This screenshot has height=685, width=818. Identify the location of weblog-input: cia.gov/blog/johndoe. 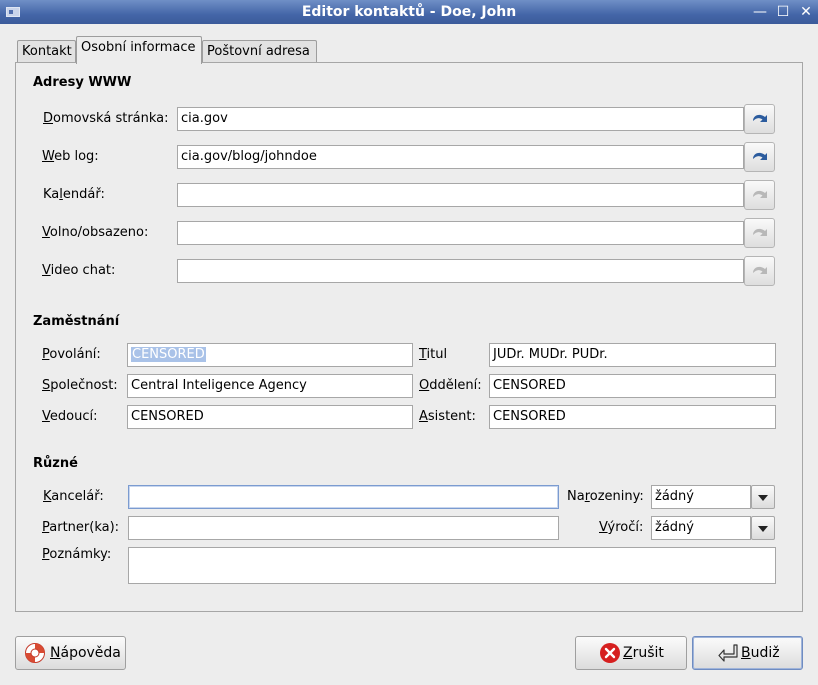
(460, 157).